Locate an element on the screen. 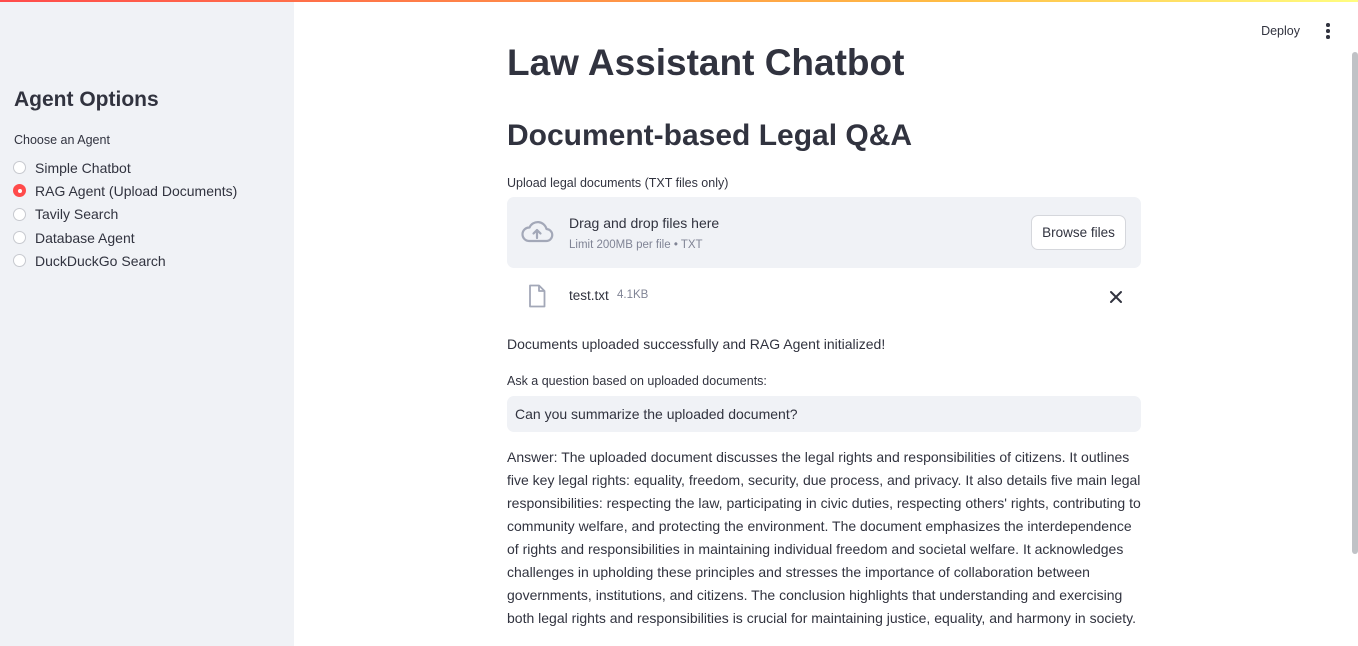 The height and width of the screenshot is (646, 1358). radio-option-label: Simple Chatbot is located at coordinates (83, 167).